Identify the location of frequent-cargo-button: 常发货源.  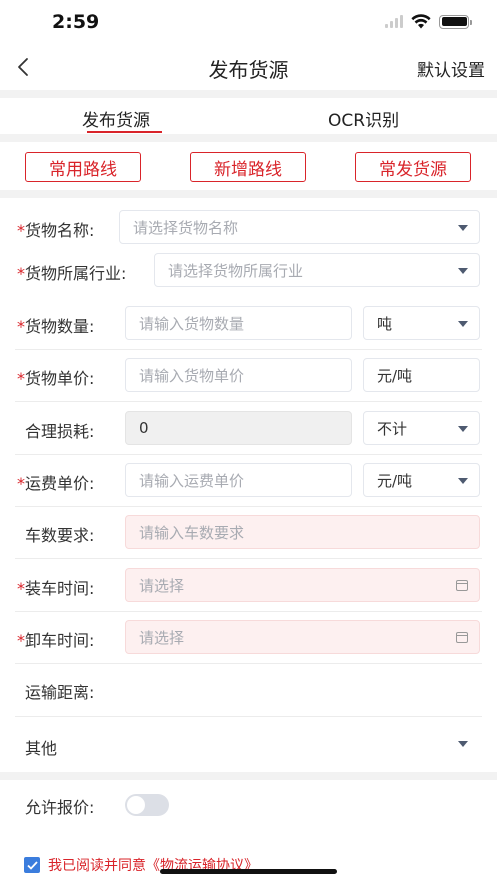
(413, 167).